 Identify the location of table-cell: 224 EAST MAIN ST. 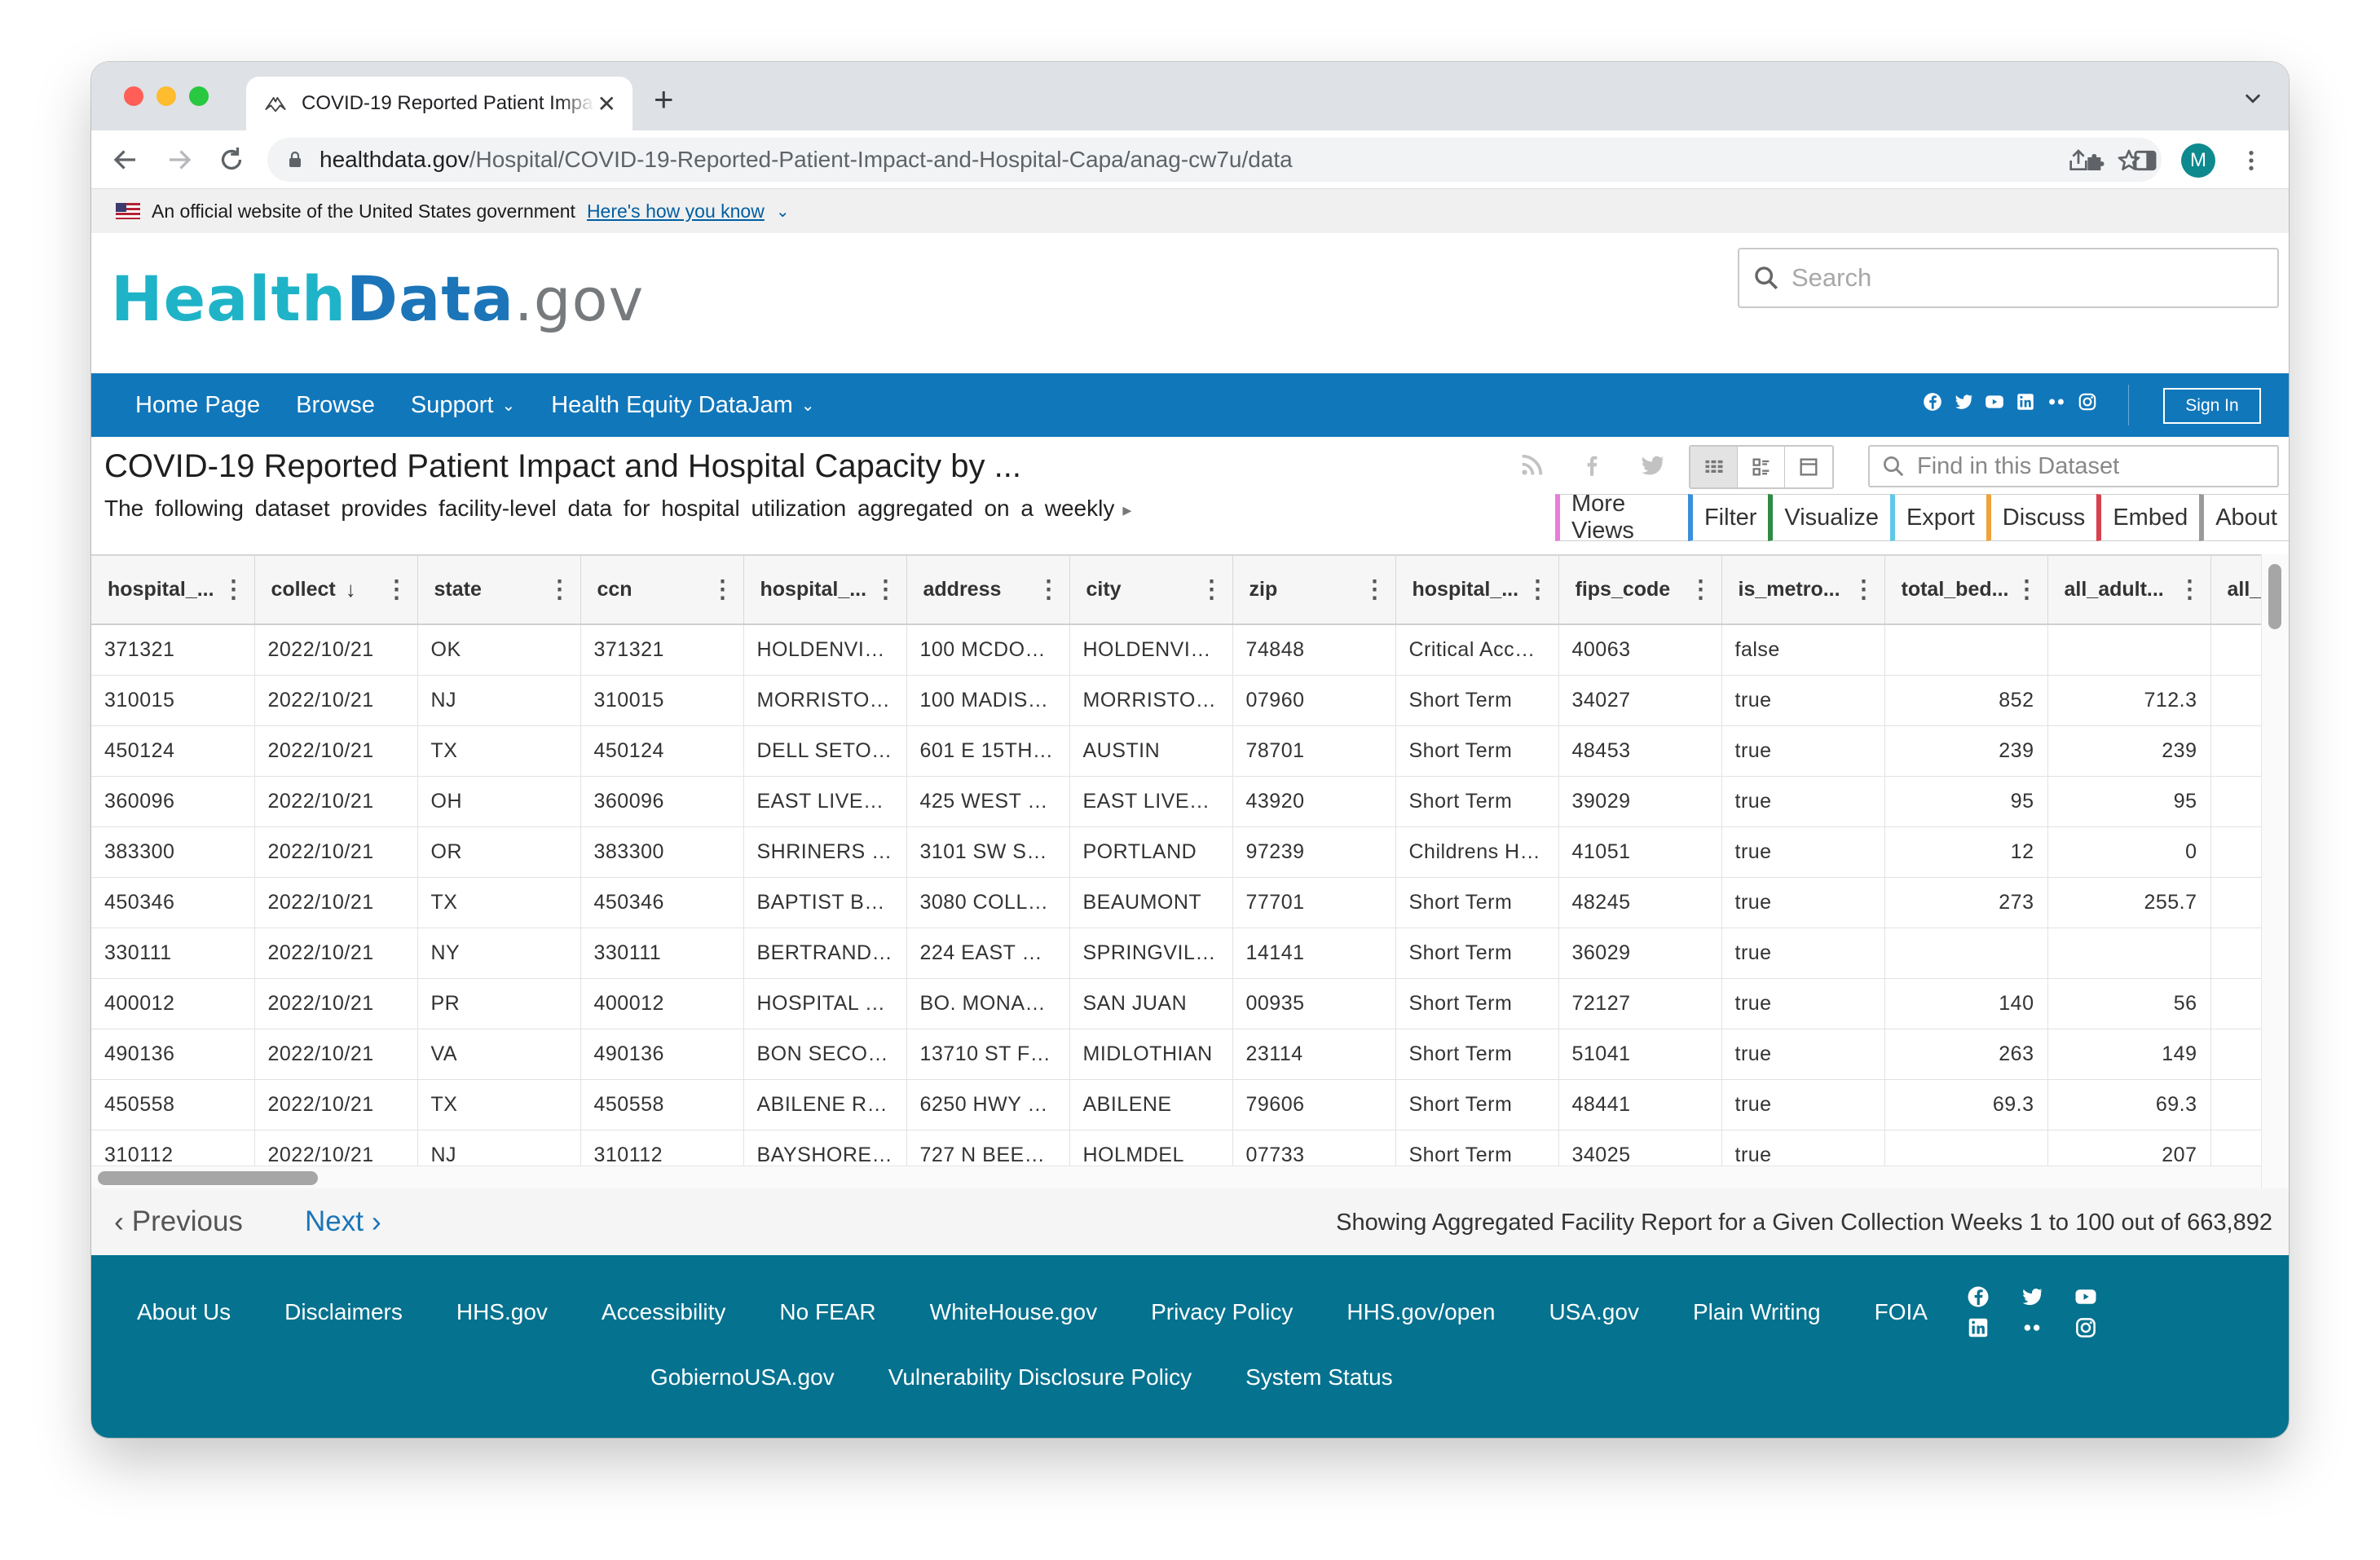
(988, 954).